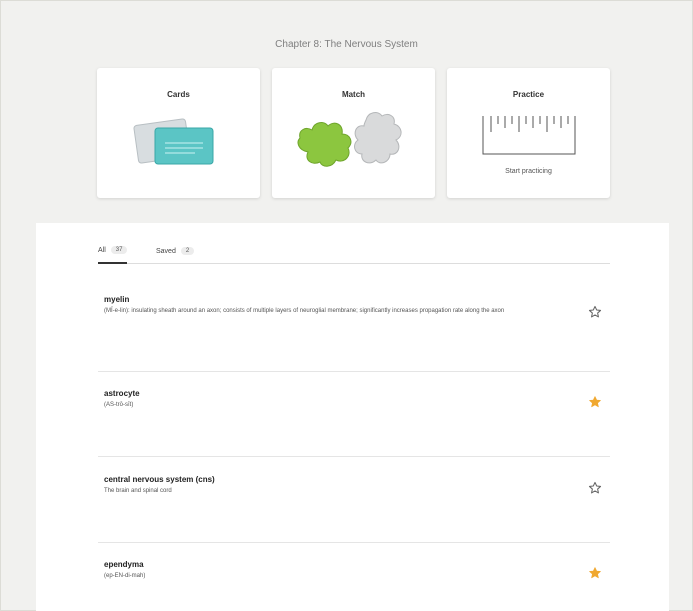  I want to click on tab-label: Saved, so click(166, 251).